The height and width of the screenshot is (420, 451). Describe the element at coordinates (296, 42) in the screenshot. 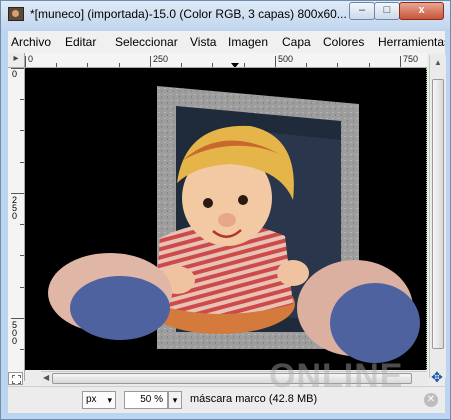

I see `menu-capa: Capa` at that location.